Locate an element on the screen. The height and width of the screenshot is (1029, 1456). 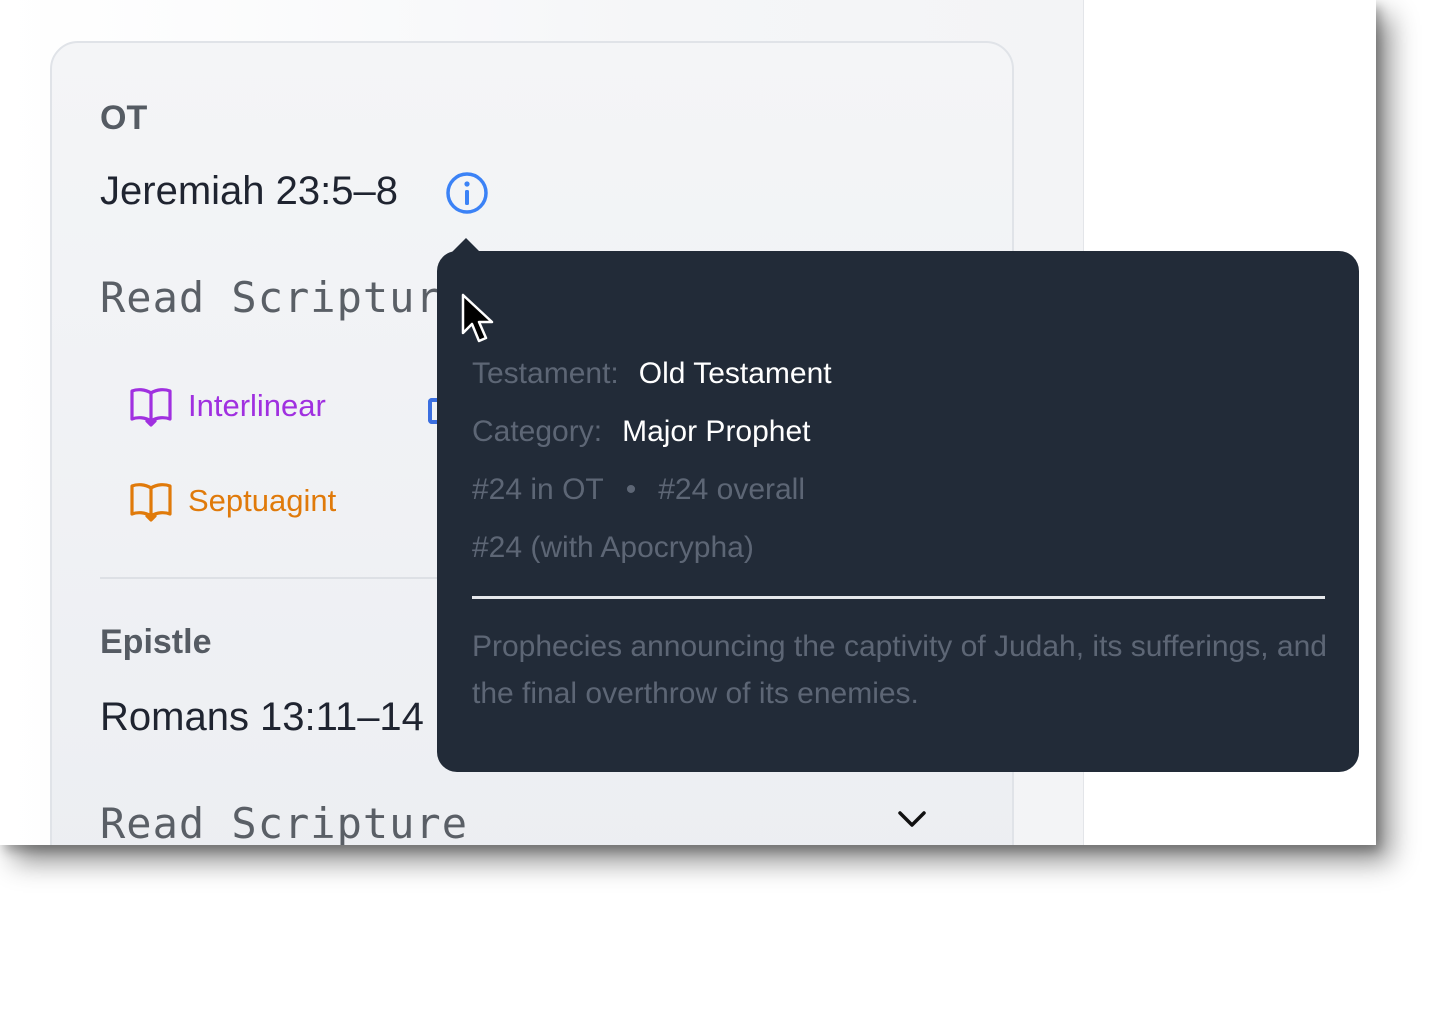
chevron-down-icon is located at coordinates (912, 820).